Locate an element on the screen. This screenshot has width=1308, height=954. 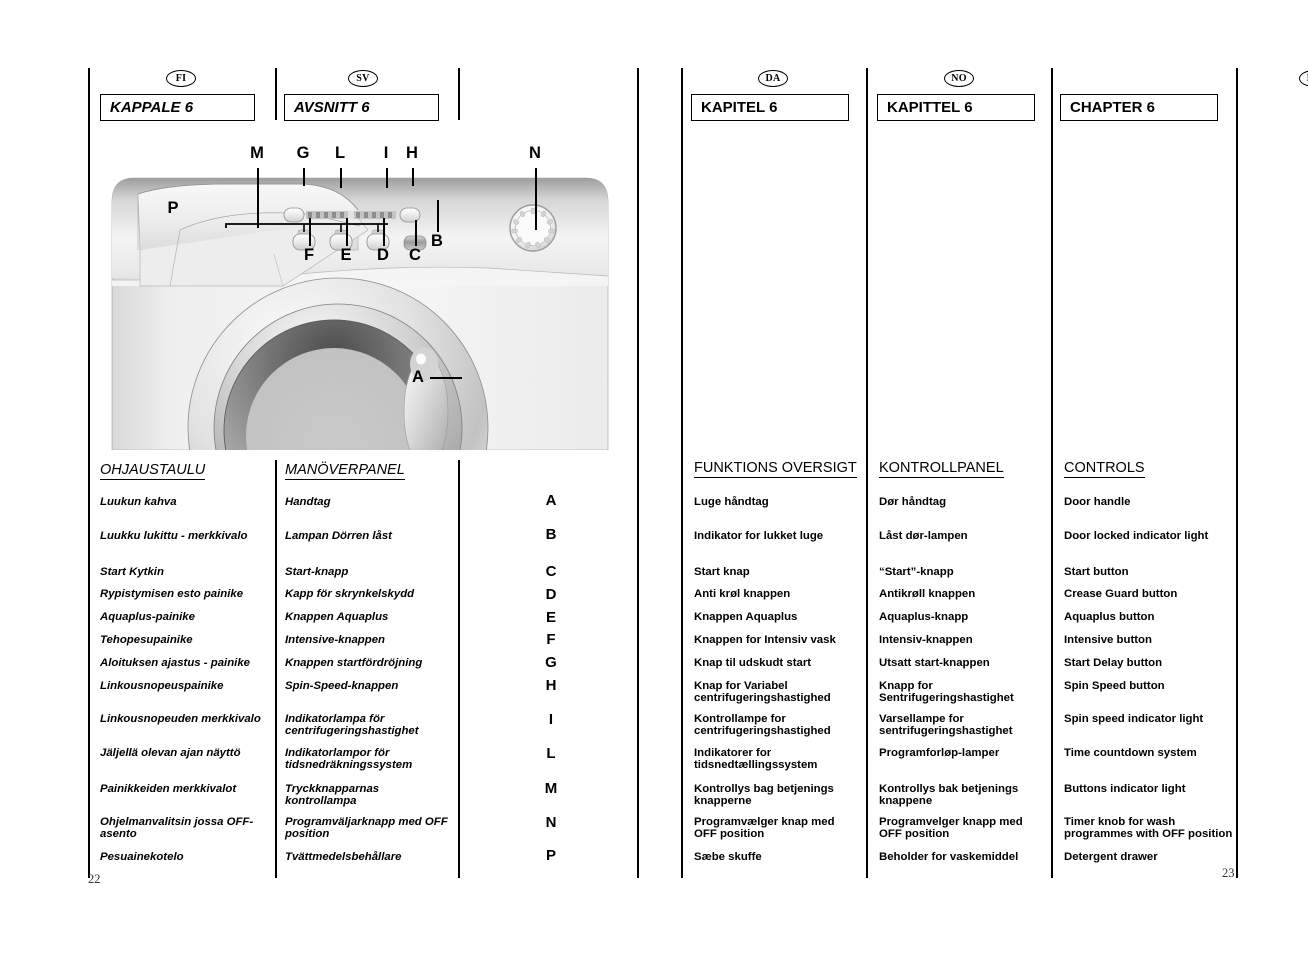
reference-letter: C is located at coordinates (551, 571).